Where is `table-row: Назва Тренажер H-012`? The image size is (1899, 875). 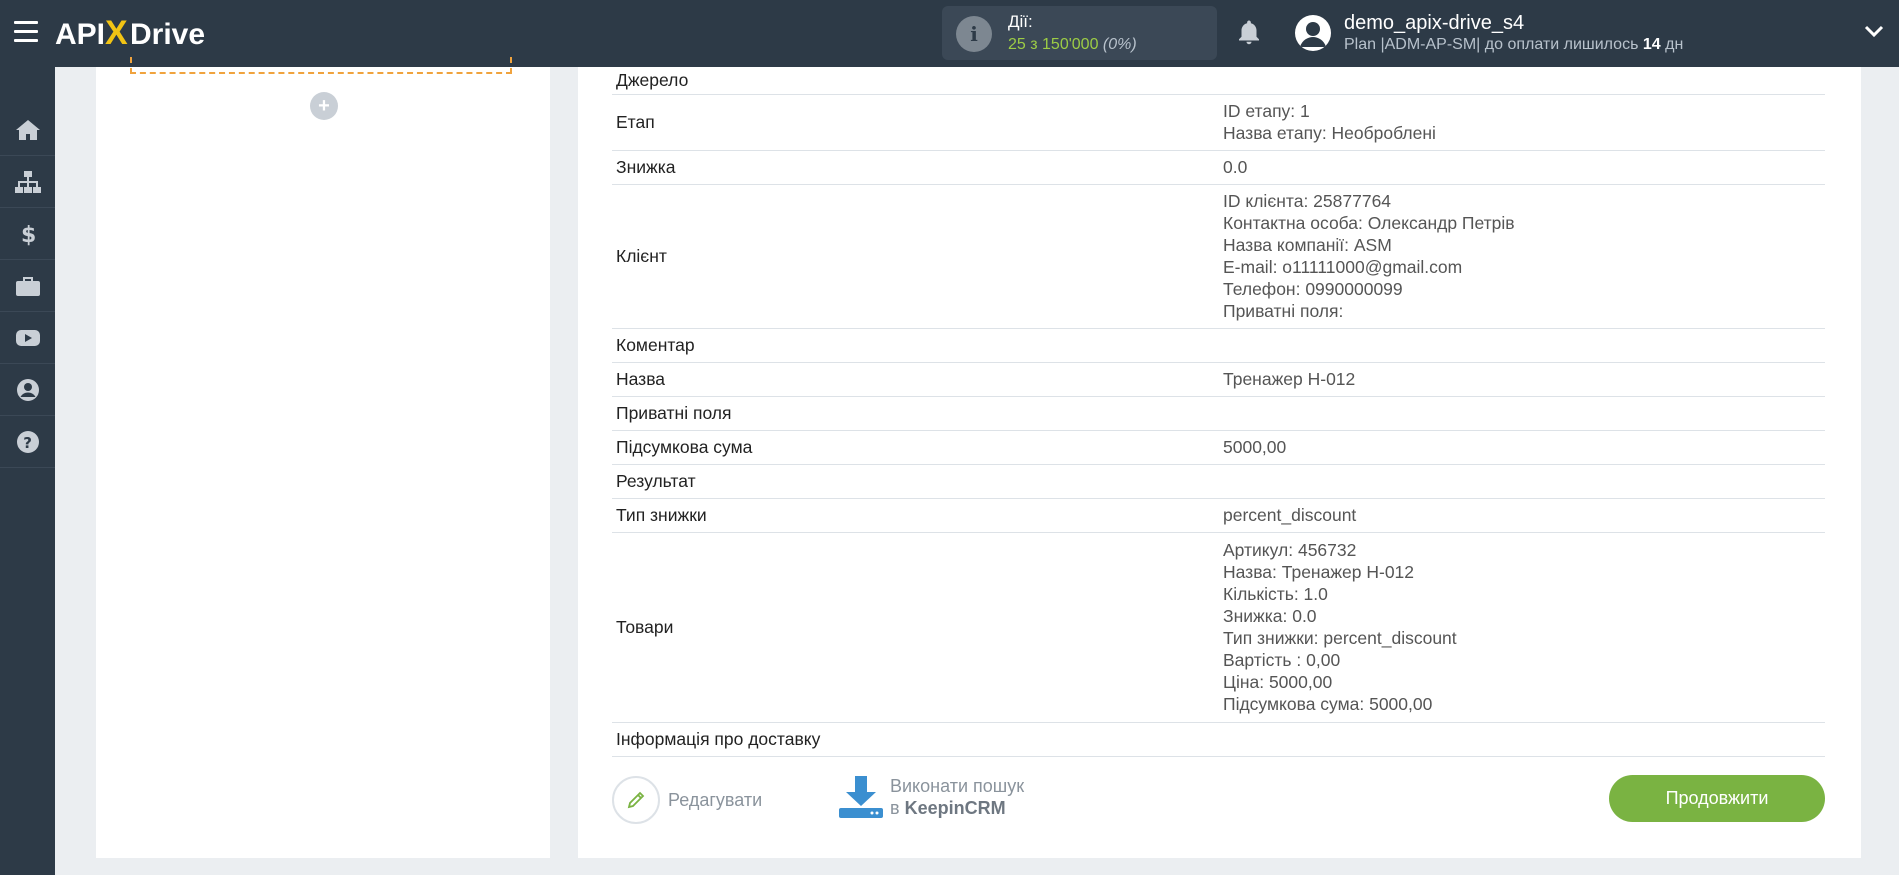
table-row: Назва Тренажер H-012 is located at coordinates (1218, 379).